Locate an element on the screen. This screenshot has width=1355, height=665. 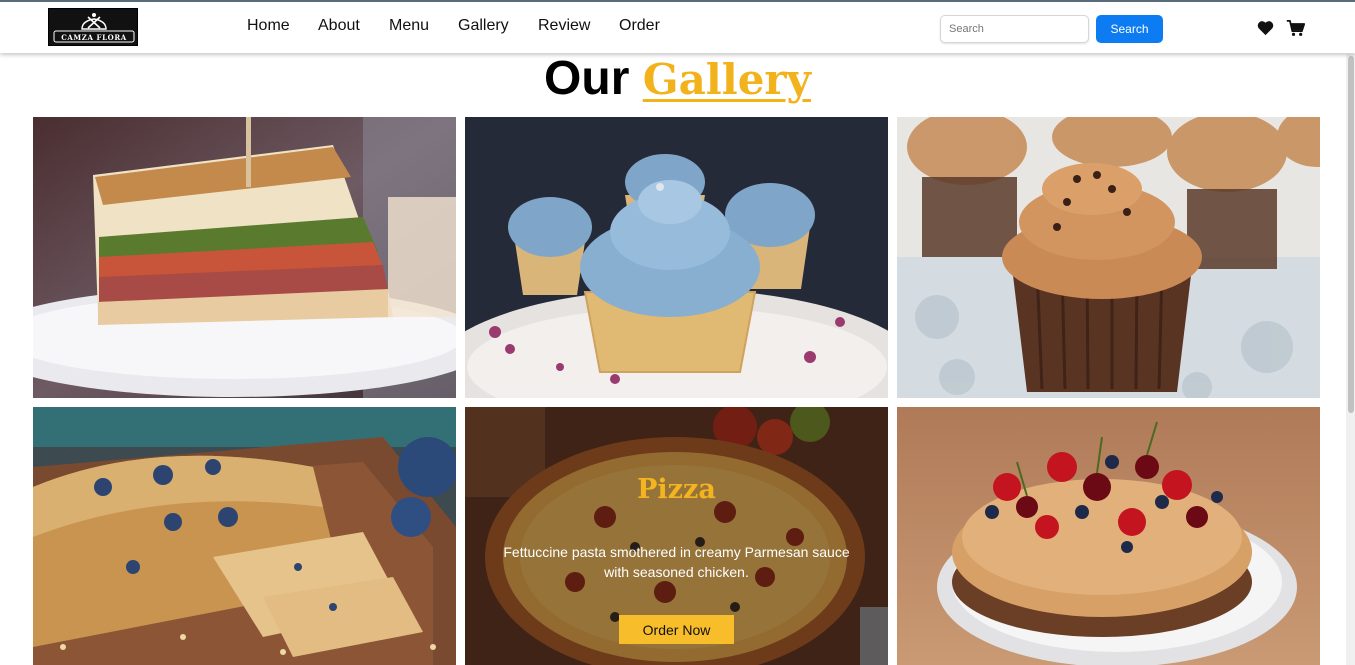
gallery-item-berry-cake is located at coordinates (1108, 536).